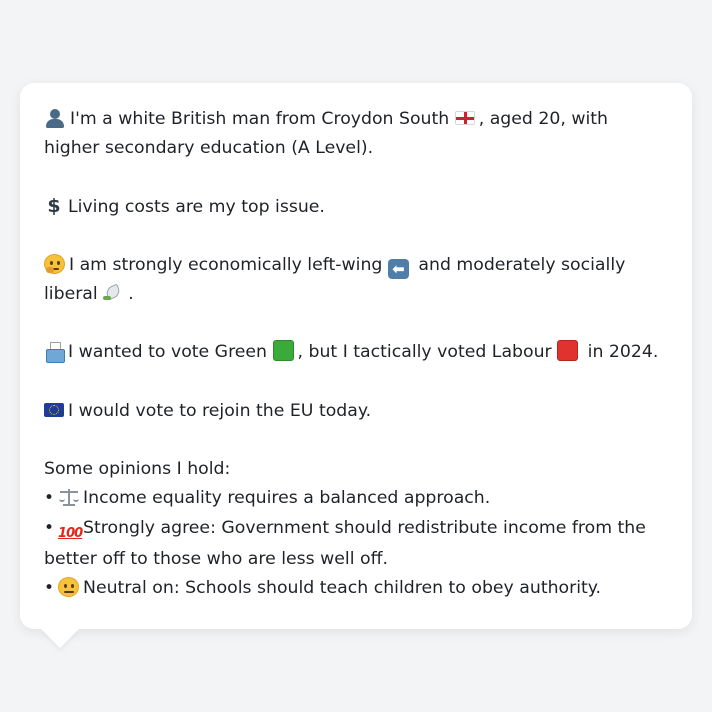  Describe the element at coordinates (568, 351) in the screenshot. I see `red-square-icon` at that location.